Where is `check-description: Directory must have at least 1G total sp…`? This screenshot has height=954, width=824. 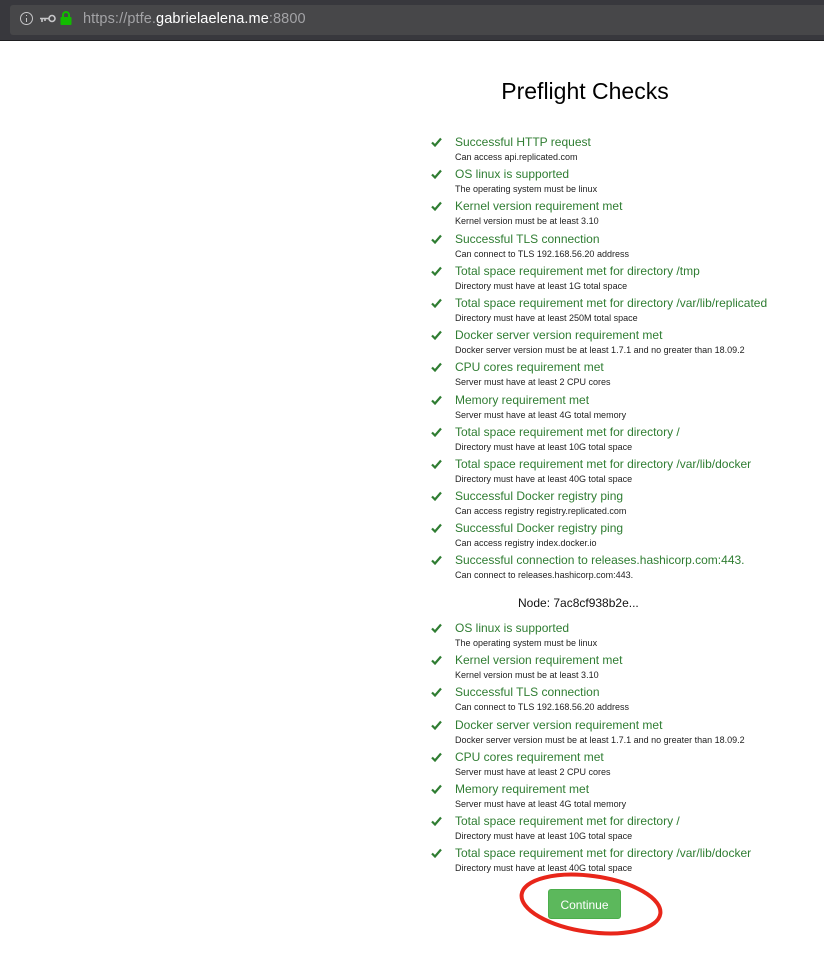 check-description: Directory must have at least 1G total sp… is located at coordinates (541, 285).